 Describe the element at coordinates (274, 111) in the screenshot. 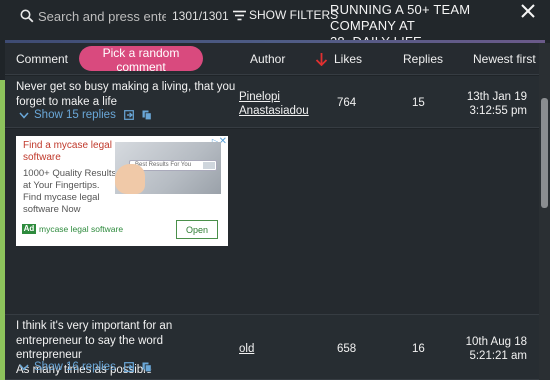

I see `author-name-line: Anastasiadou` at that location.